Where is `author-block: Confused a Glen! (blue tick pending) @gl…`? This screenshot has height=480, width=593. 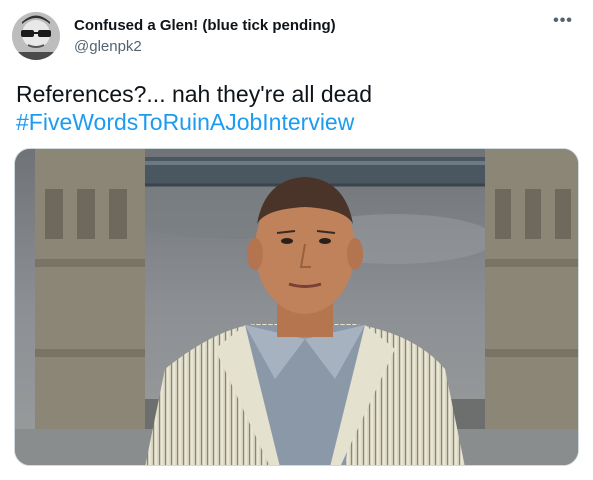
author-block: Confused a Glen! (blue tick pending) @gl… is located at coordinates (205, 36).